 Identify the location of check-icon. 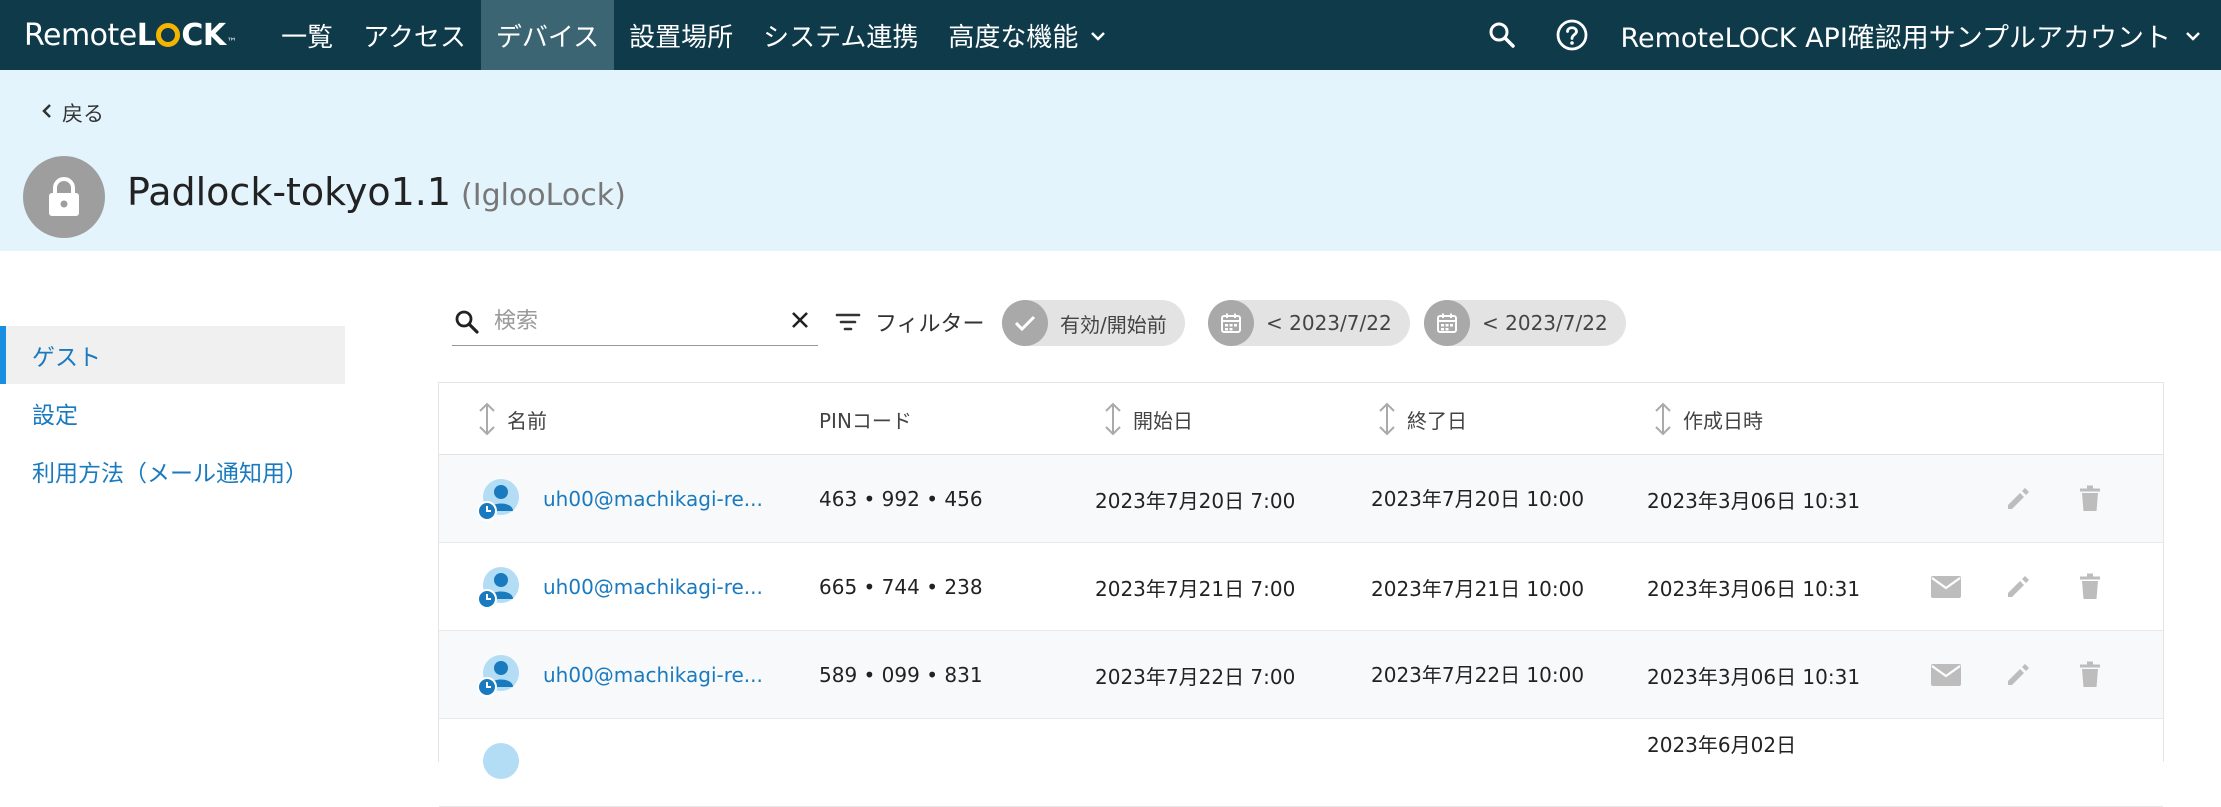
(1025, 323).